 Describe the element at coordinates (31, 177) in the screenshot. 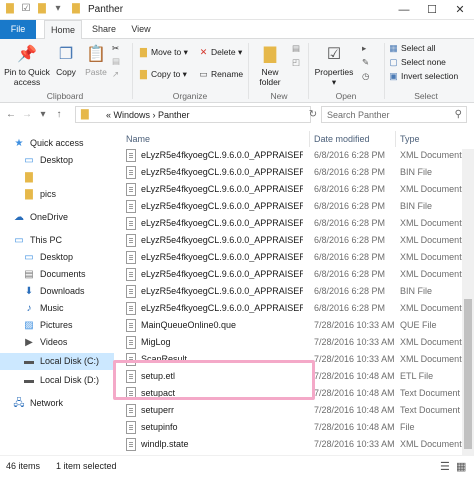

I see `nav-folder: ▇` at that location.